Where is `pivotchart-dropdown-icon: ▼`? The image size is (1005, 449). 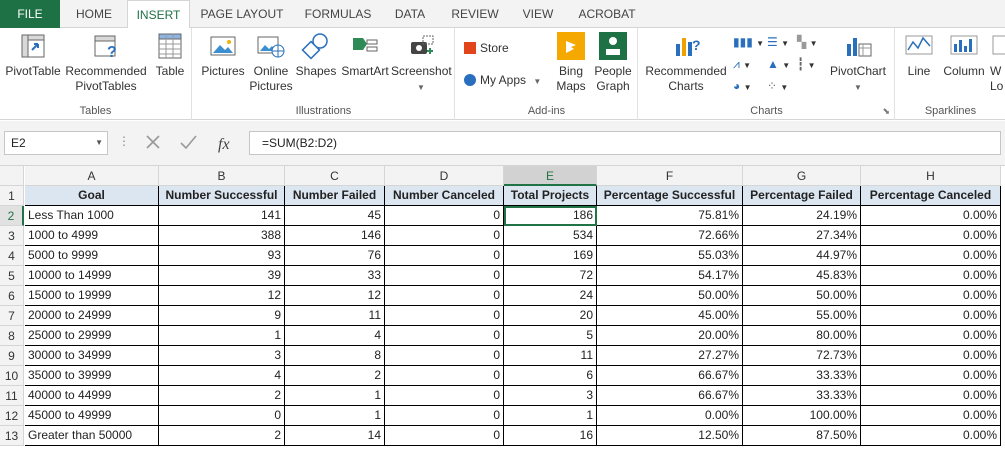
pivotchart-dropdown-icon: ▼ is located at coordinates (858, 87).